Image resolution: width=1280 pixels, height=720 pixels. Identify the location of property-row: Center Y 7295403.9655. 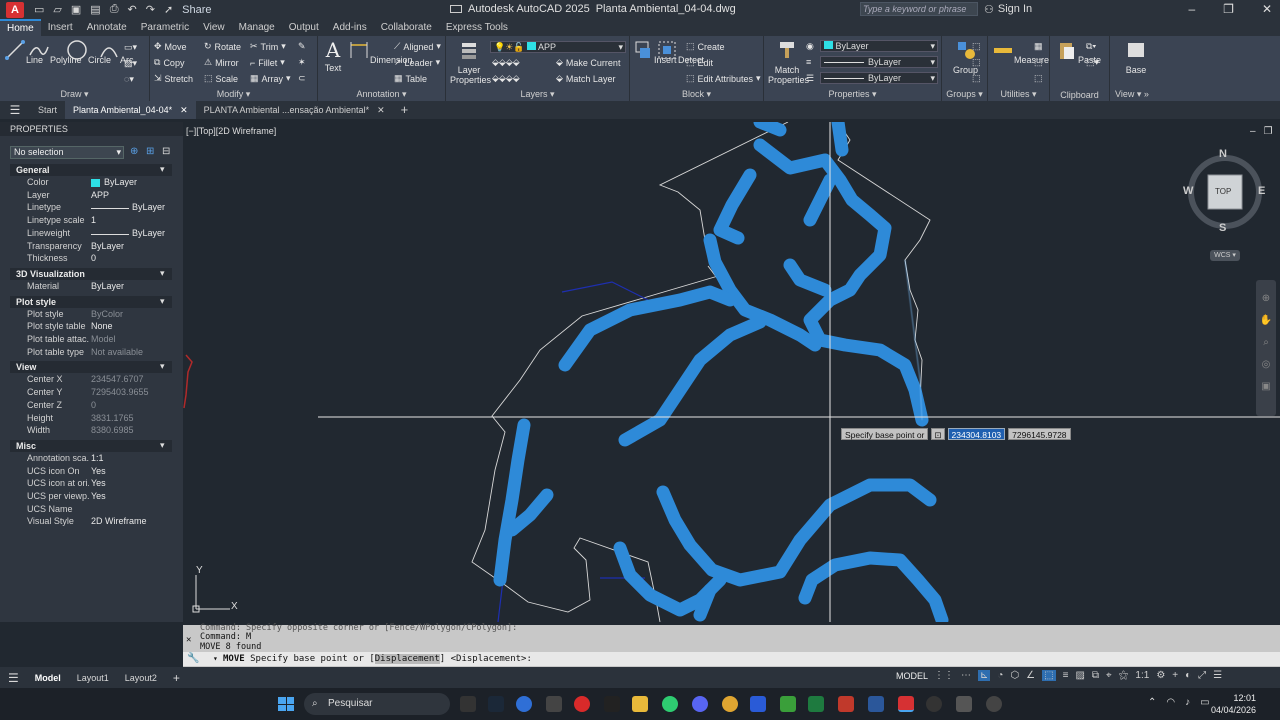
(91, 393).